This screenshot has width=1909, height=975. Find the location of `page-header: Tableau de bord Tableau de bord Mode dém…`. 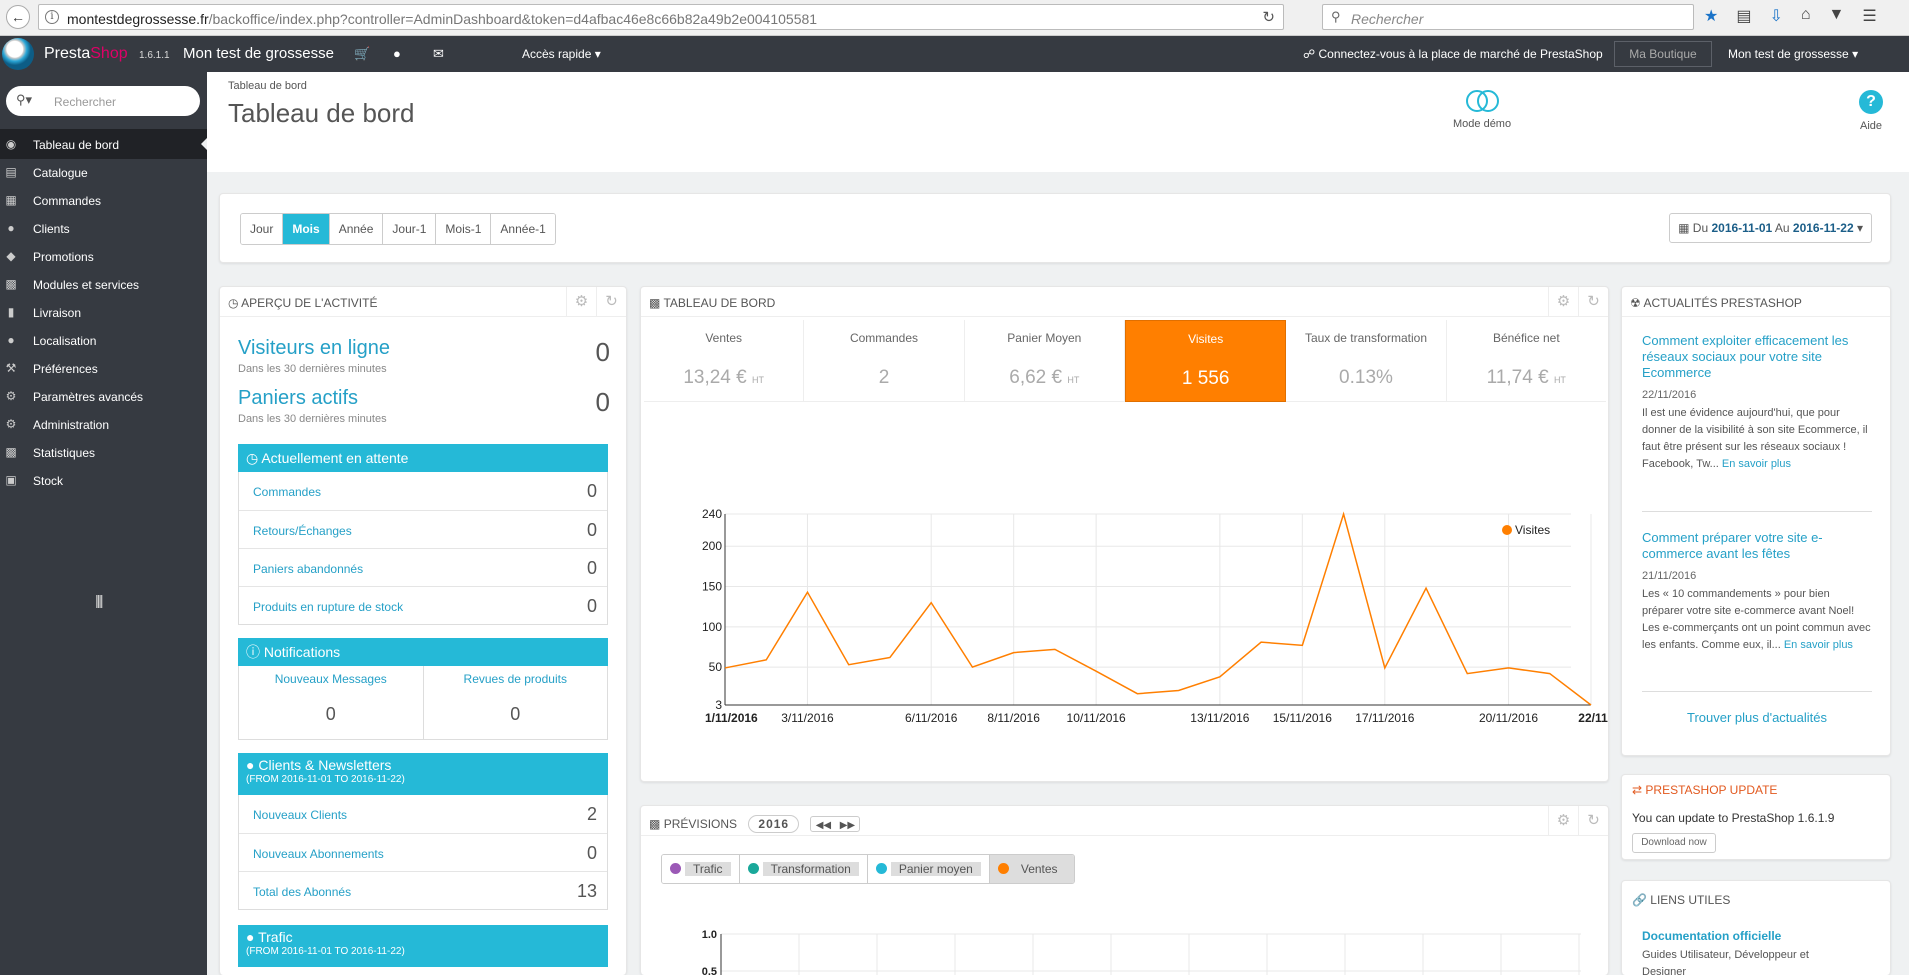

page-header: Tableau de bord Tableau de bord Mode dém… is located at coordinates (1058, 122).